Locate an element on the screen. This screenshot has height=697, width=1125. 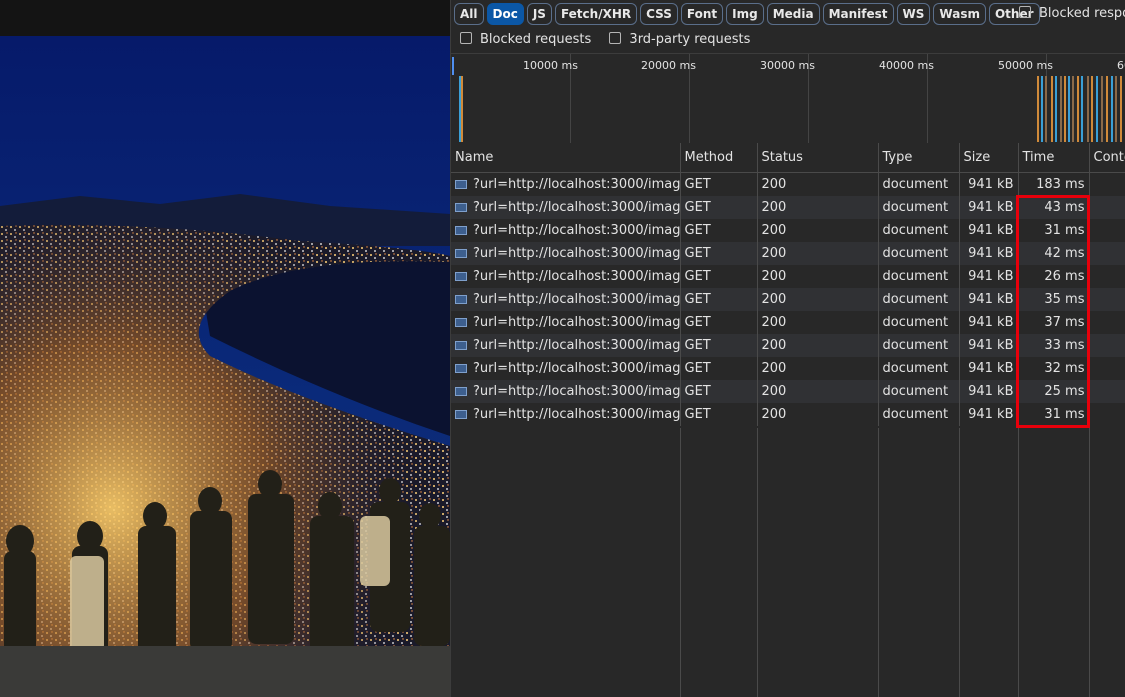
timeline-tick-label: 40000 ms is located at coordinates (906, 65).